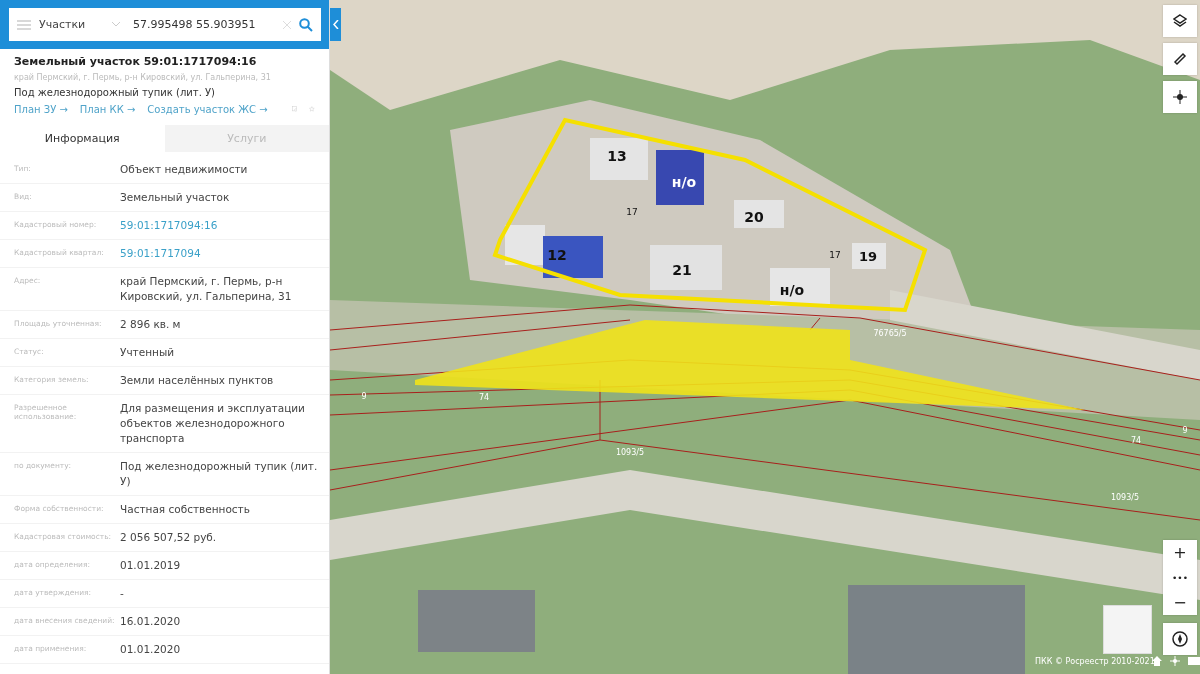  I want to click on object-purpose: Под железнодорожный тупик (лит. У), so click(115, 92).